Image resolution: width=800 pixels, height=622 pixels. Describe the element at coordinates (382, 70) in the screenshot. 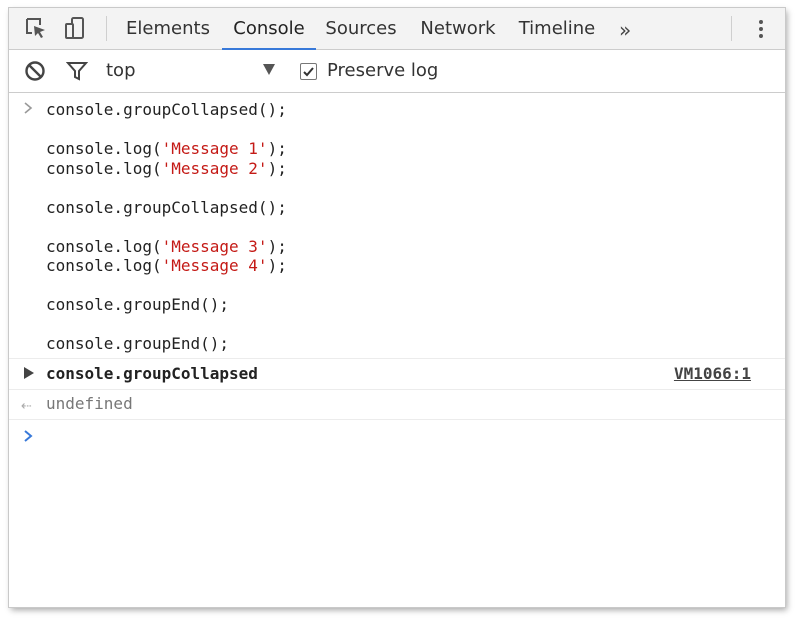

I see `preserve-log-label: Preserve log` at that location.